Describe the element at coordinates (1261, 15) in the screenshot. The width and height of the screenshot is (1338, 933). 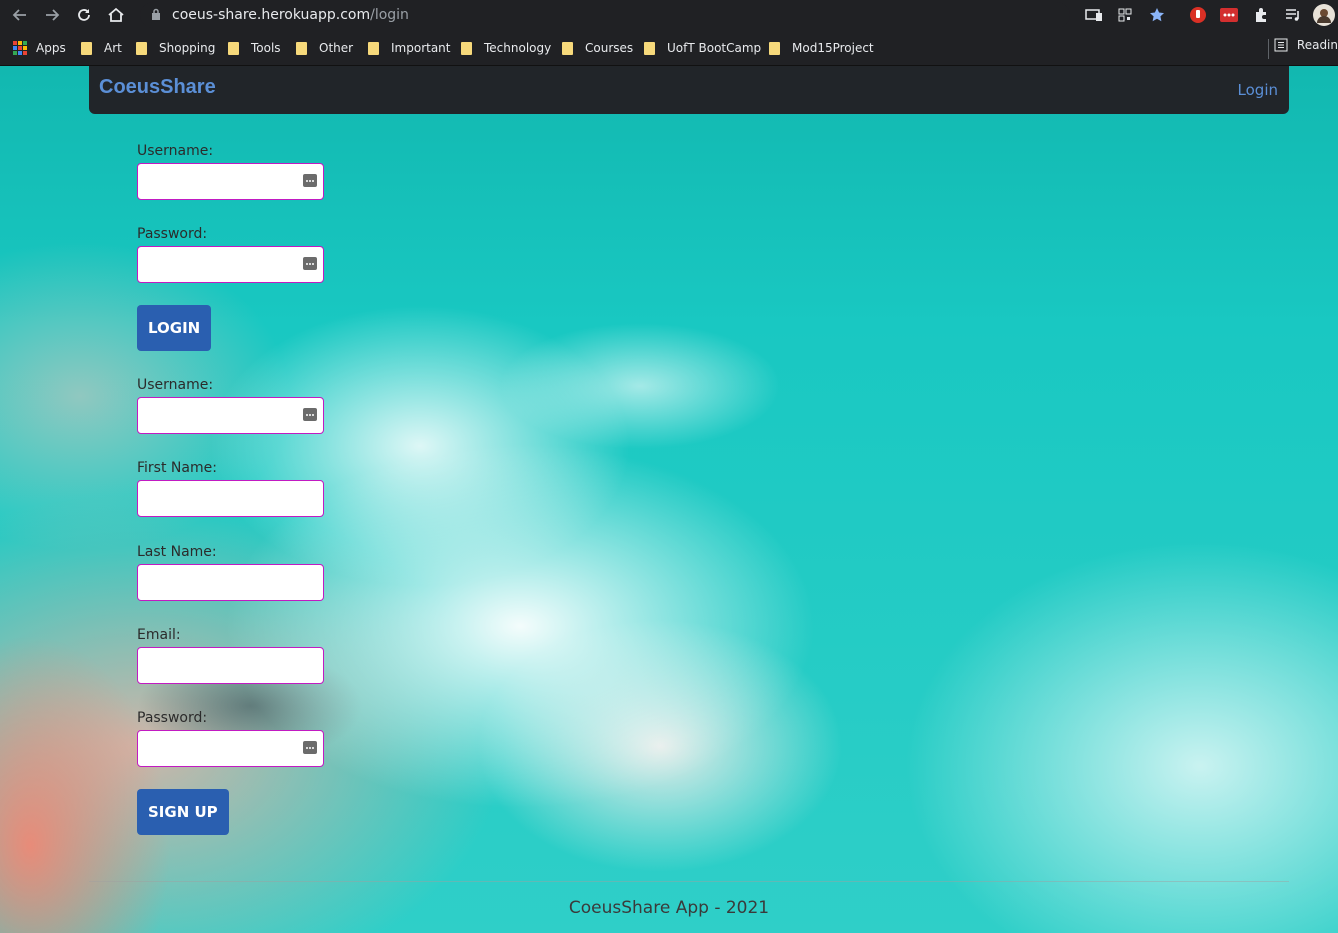
I see `extensions-icon` at that location.